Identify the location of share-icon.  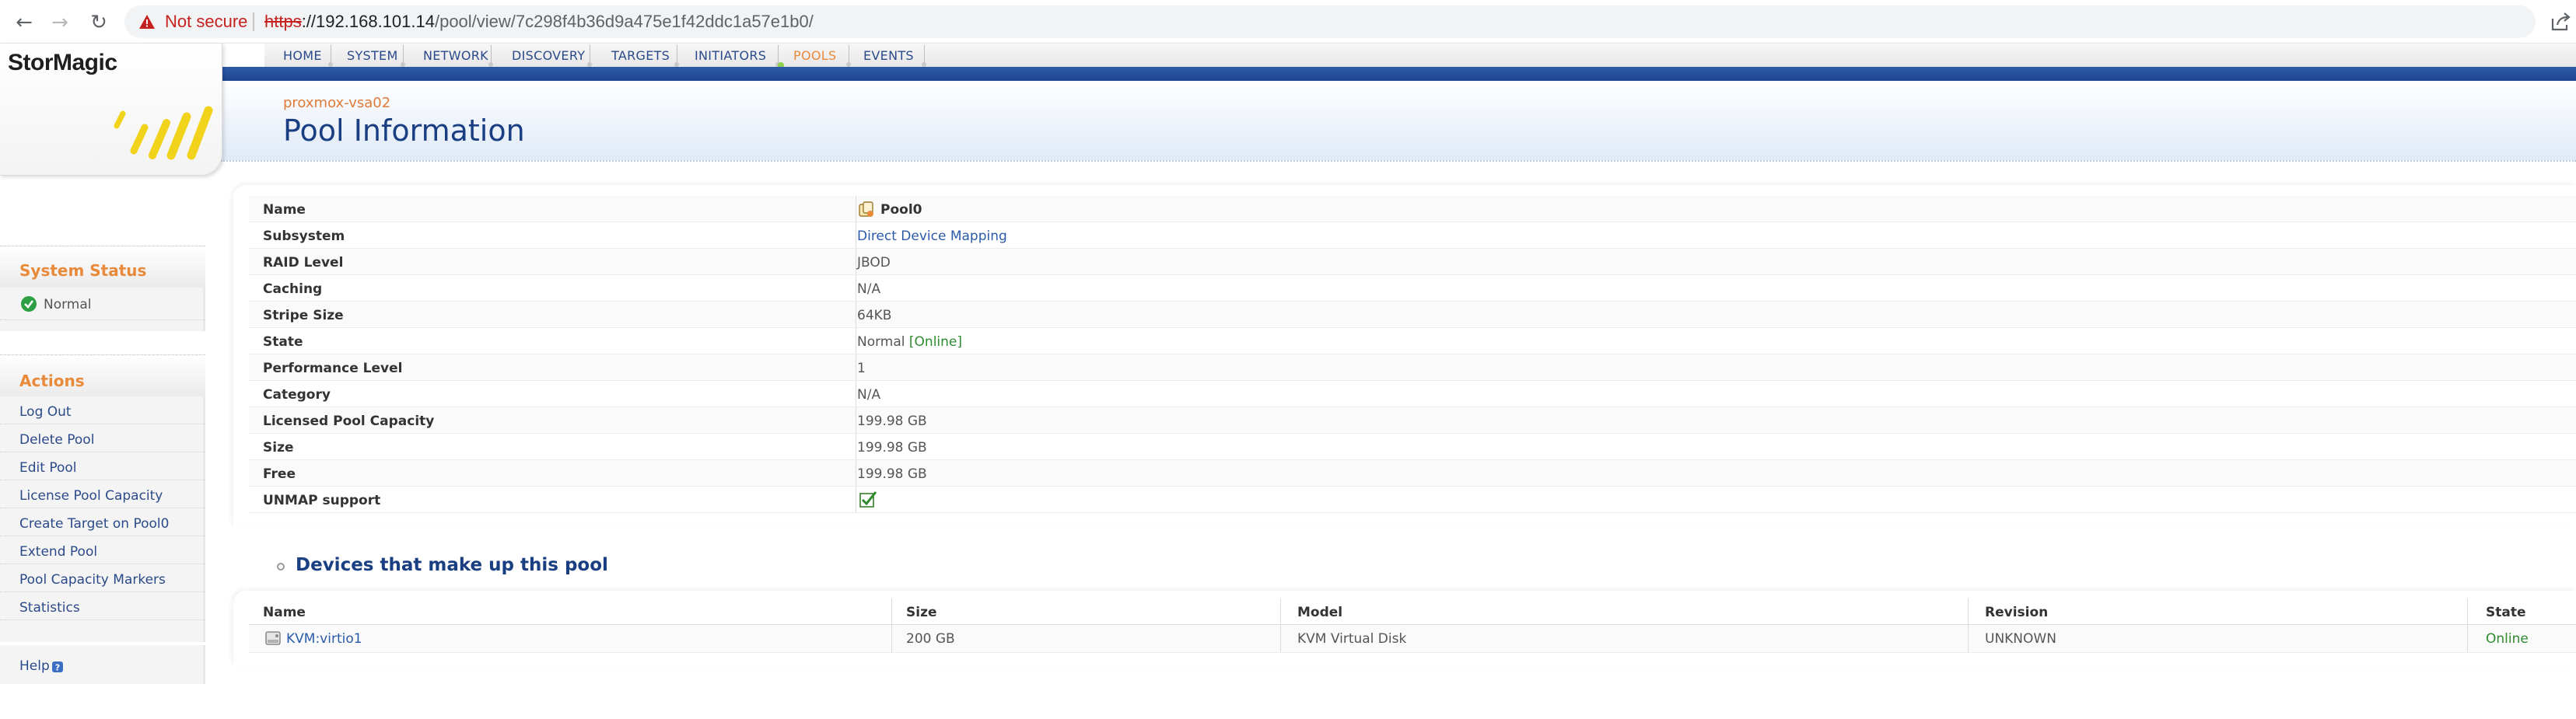
(2561, 22).